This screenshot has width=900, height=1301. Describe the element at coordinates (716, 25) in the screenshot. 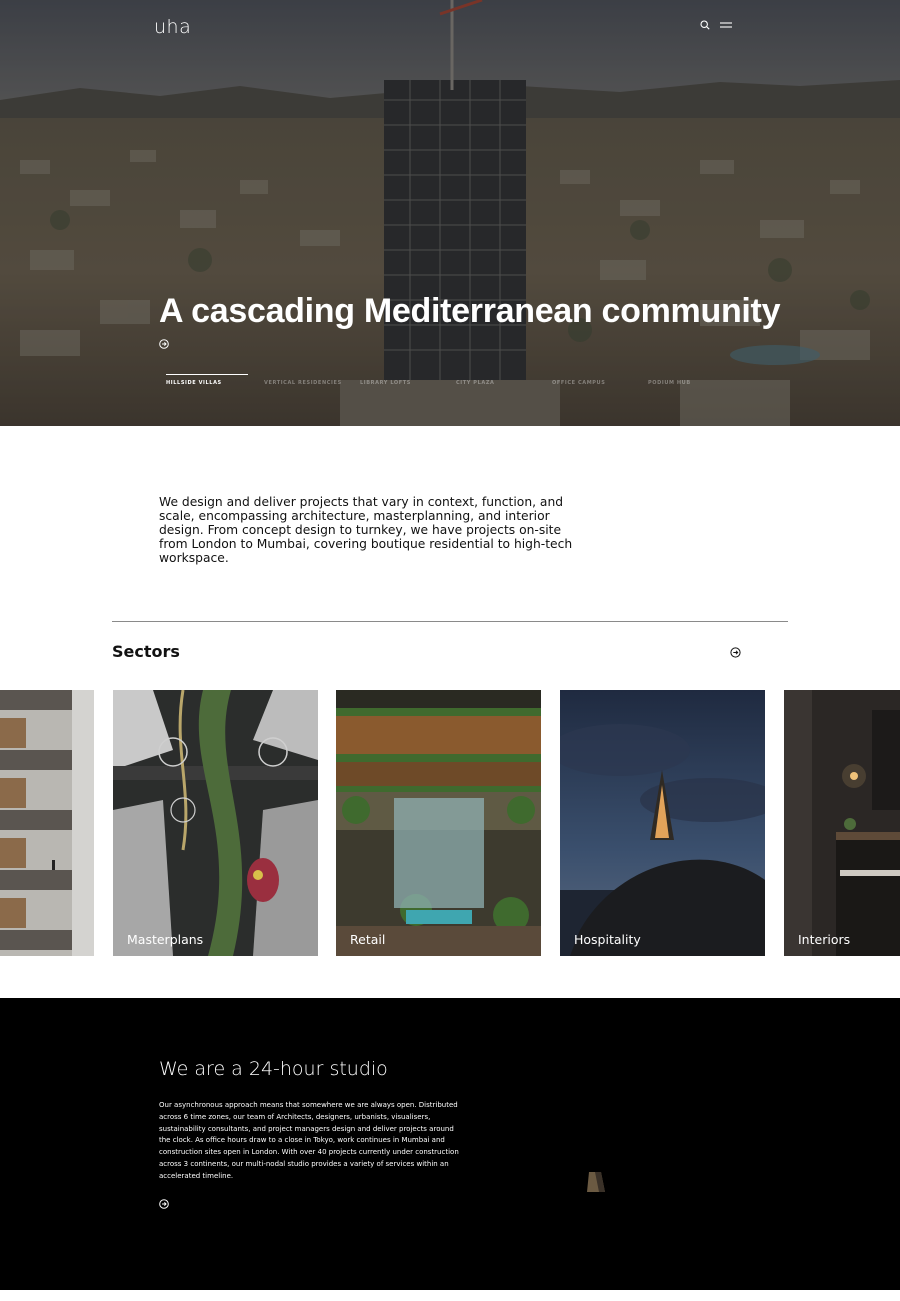

I see `header-icons` at that location.